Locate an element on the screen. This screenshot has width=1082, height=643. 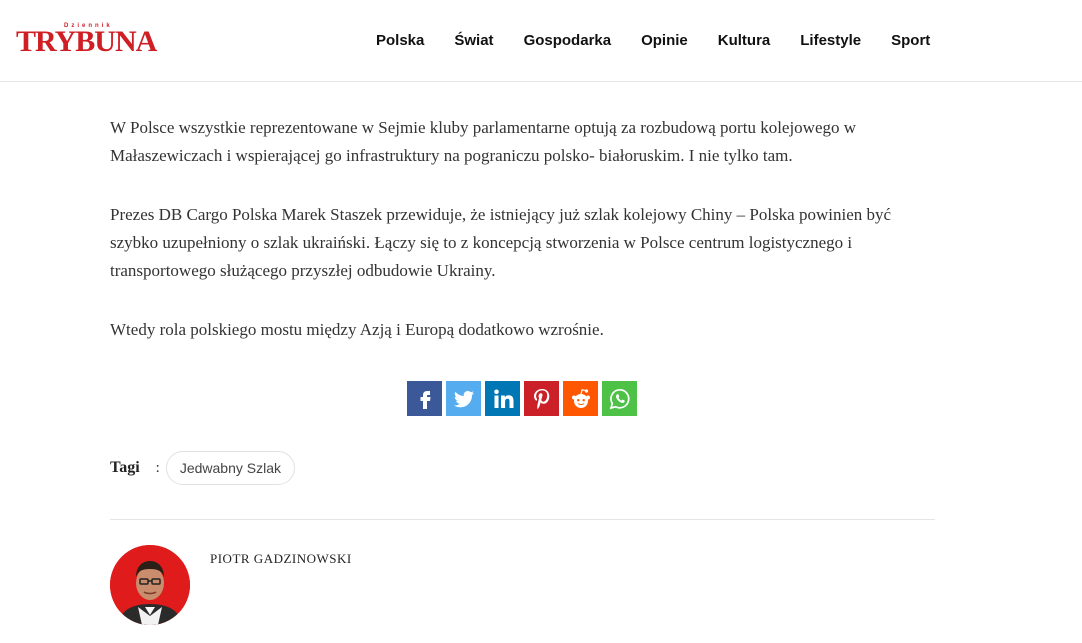
twitter-share-button is located at coordinates (463, 398).